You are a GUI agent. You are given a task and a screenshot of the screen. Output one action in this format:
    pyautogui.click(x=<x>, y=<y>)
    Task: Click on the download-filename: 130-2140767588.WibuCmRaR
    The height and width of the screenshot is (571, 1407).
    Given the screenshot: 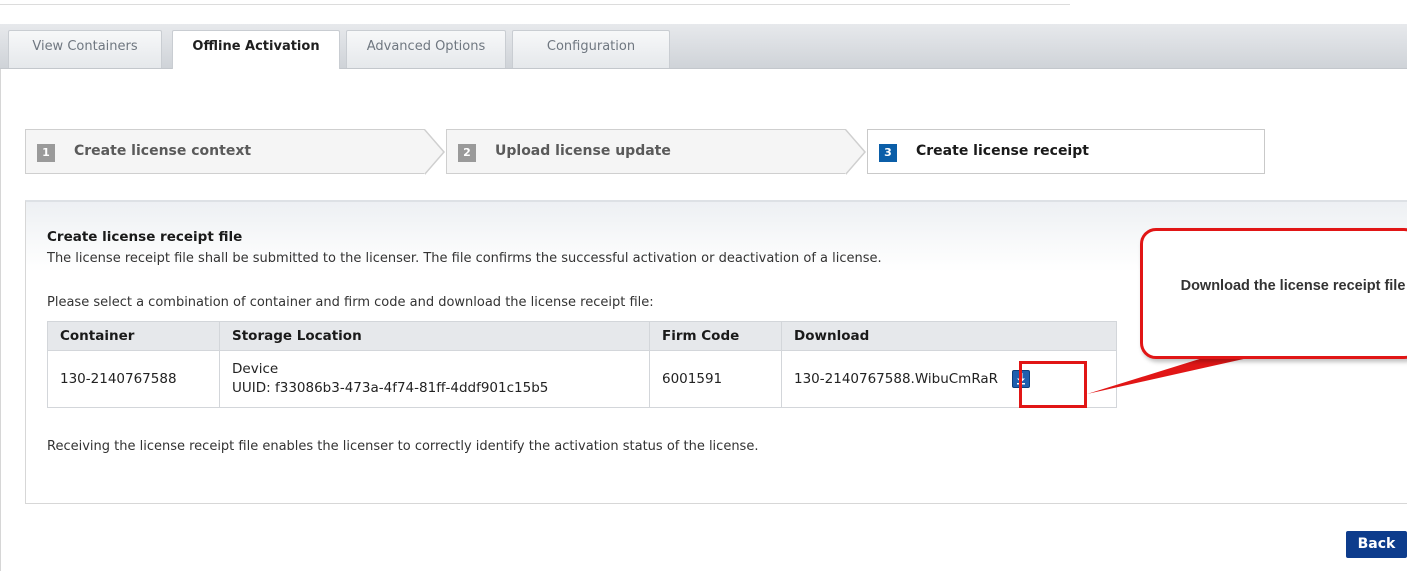 What is the action you would take?
    pyautogui.click(x=896, y=379)
    